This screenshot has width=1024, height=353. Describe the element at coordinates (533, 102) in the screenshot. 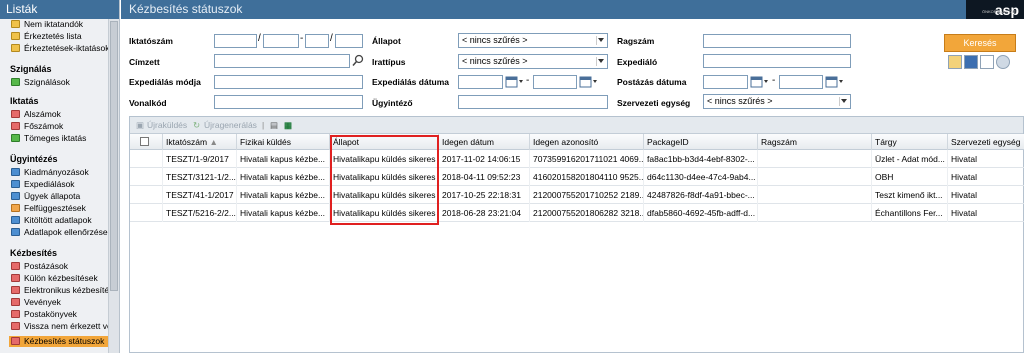

I see `ugyintezo-input` at that location.